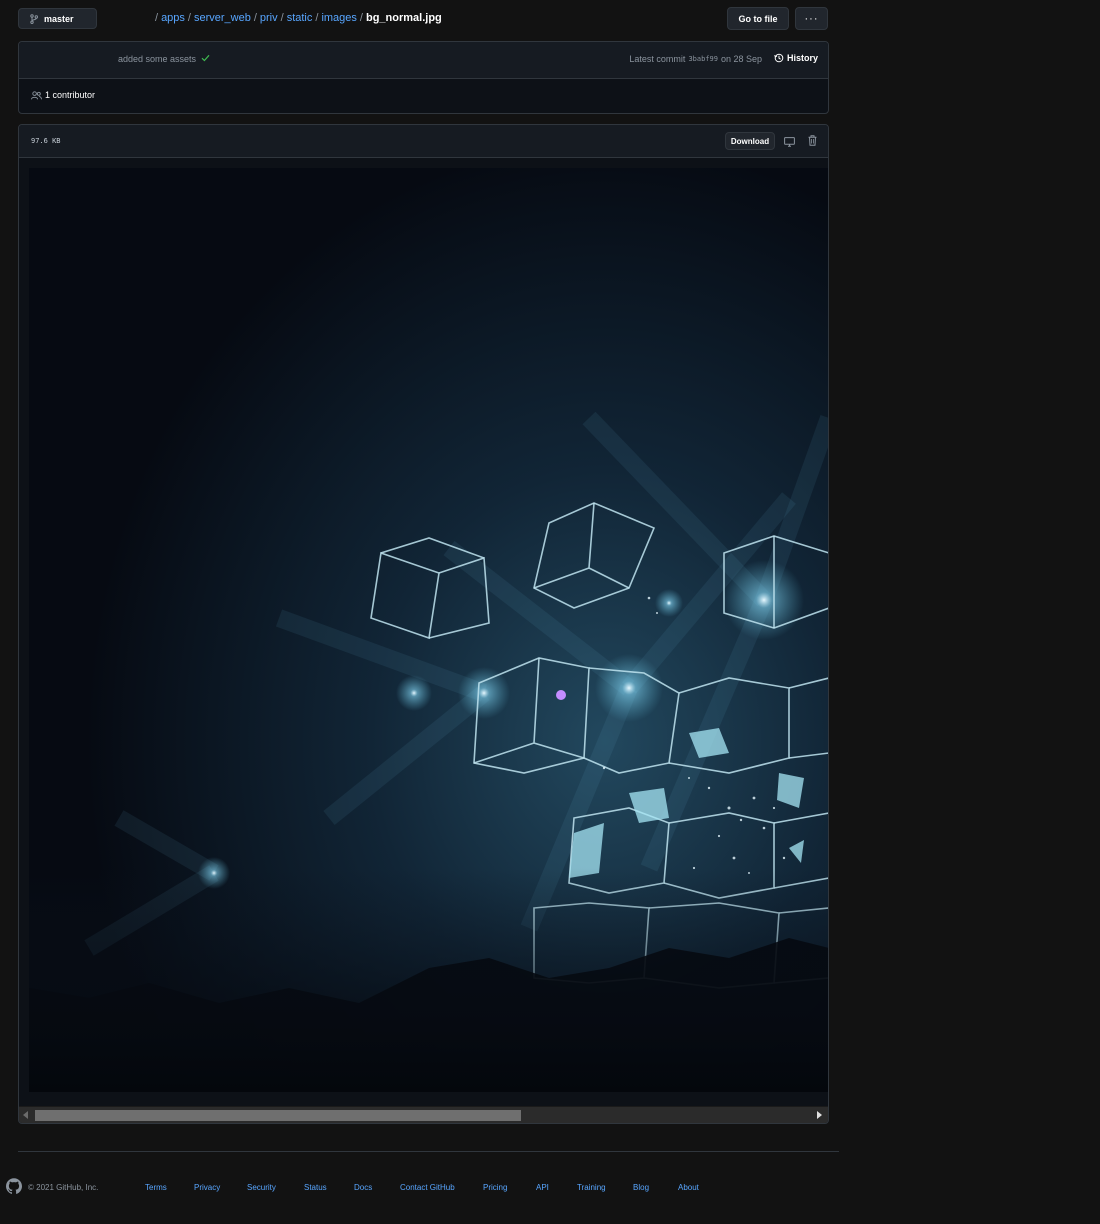 The width and height of the screenshot is (1100, 1224). What do you see at coordinates (802, 58) in the screenshot?
I see `history-label: History` at bounding box center [802, 58].